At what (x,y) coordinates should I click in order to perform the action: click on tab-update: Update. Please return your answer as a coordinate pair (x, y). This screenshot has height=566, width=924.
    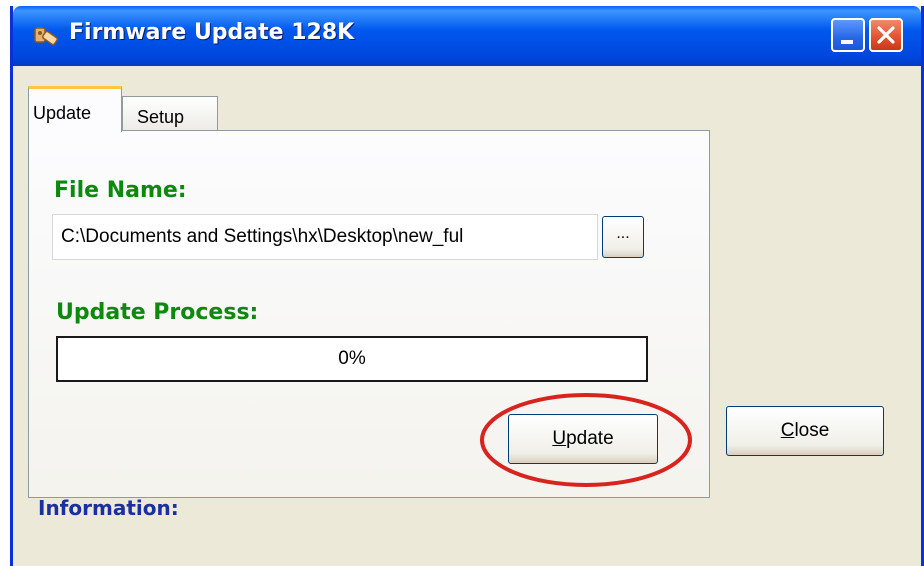
    Looking at the image, I should click on (75, 109).